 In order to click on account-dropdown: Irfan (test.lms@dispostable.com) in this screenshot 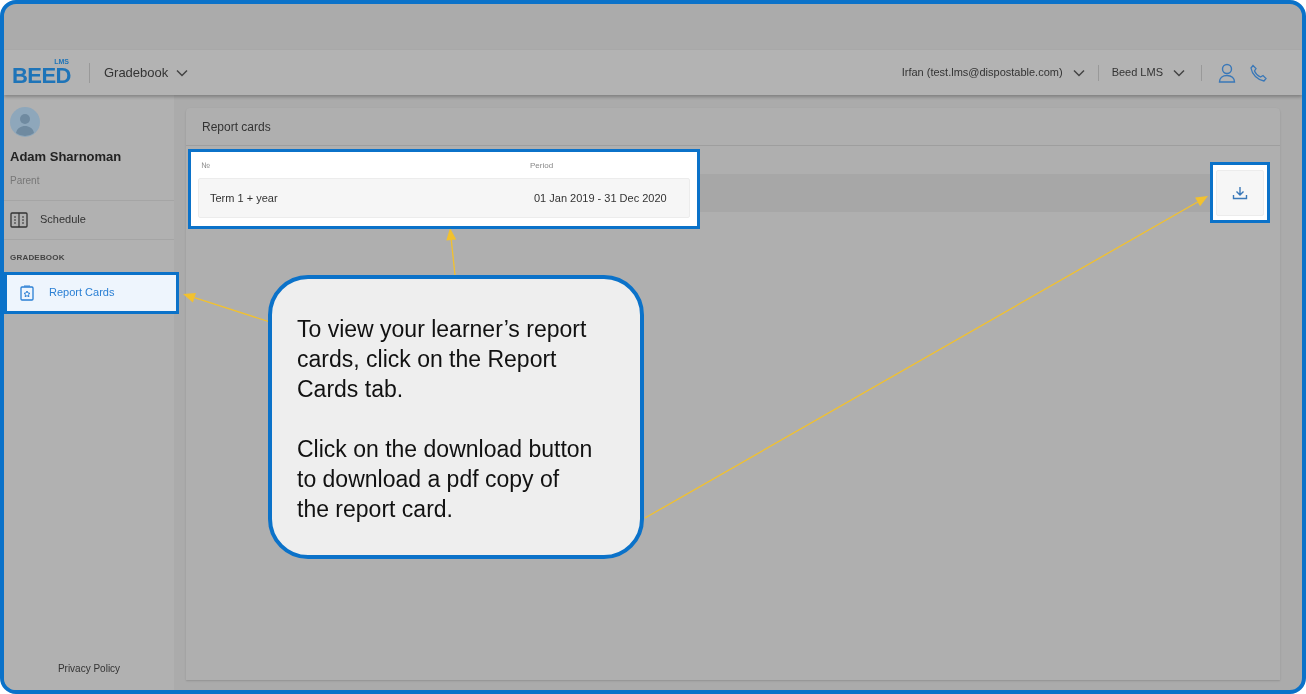, I will do `click(993, 72)`.